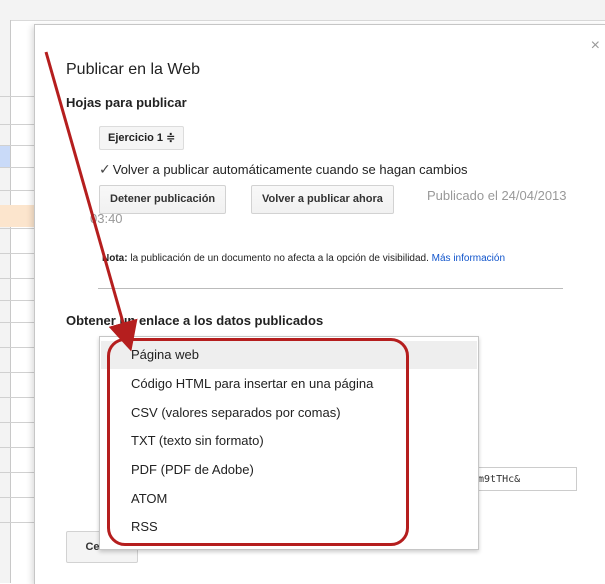 The height and width of the screenshot is (584, 605). I want to click on cell-highlight-orange, so click(17, 216).